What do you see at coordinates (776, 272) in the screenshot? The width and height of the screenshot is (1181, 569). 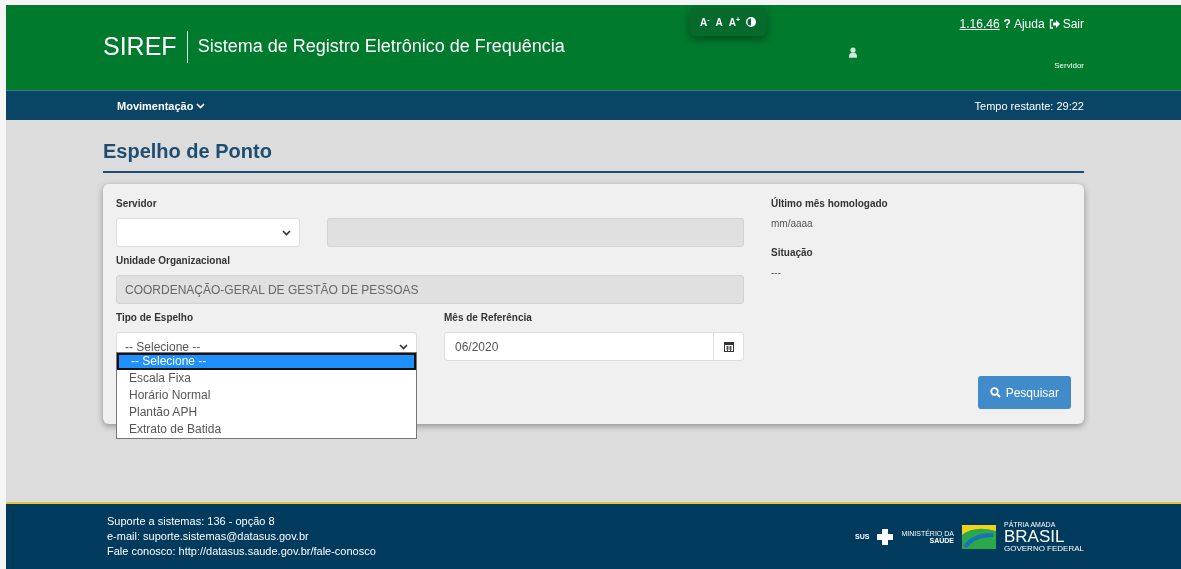 I see `field-value: ---` at bounding box center [776, 272].